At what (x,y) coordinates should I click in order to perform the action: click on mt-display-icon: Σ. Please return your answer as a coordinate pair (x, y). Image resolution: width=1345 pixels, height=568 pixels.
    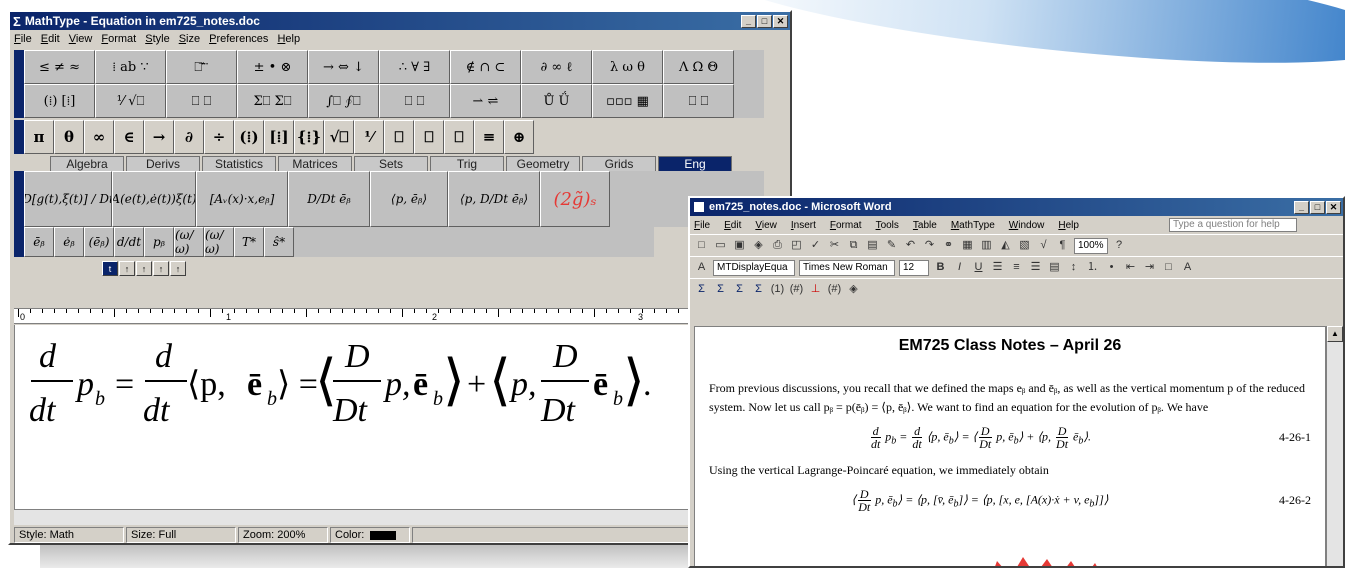
    Looking at the image, I should click on (739, 289).